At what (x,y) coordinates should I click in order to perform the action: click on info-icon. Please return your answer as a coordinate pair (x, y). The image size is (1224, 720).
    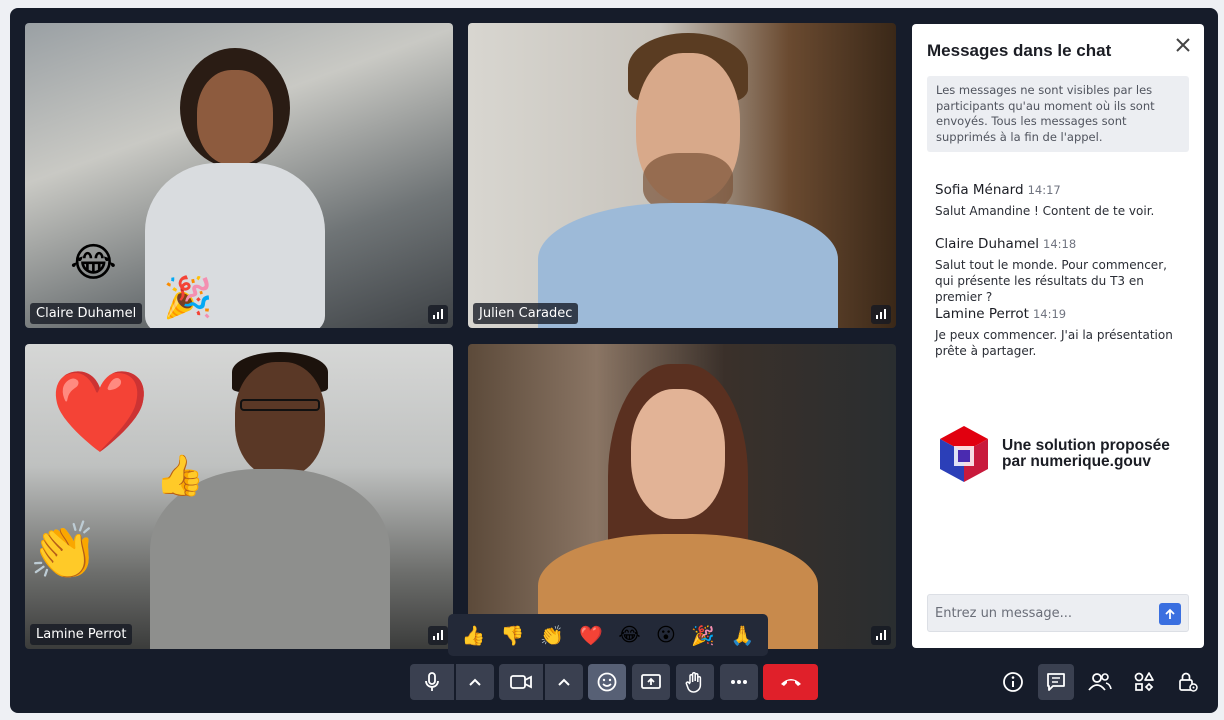
    Looking at the image, I should click on (1013, 682).